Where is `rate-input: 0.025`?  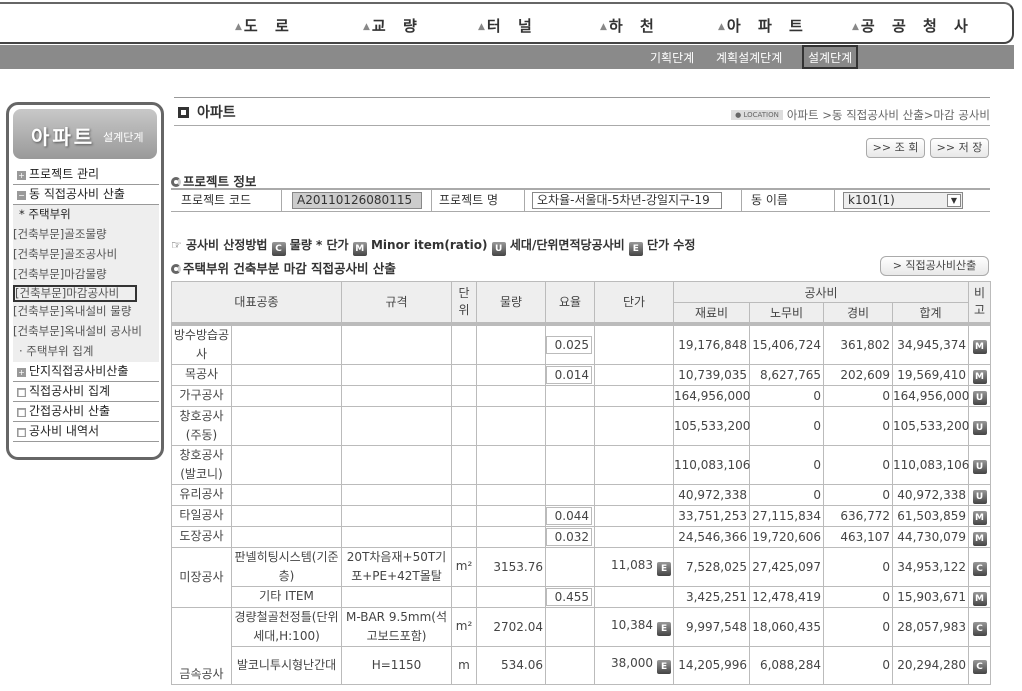
rate-input: 0.025 is located at coordinates (569, 344).